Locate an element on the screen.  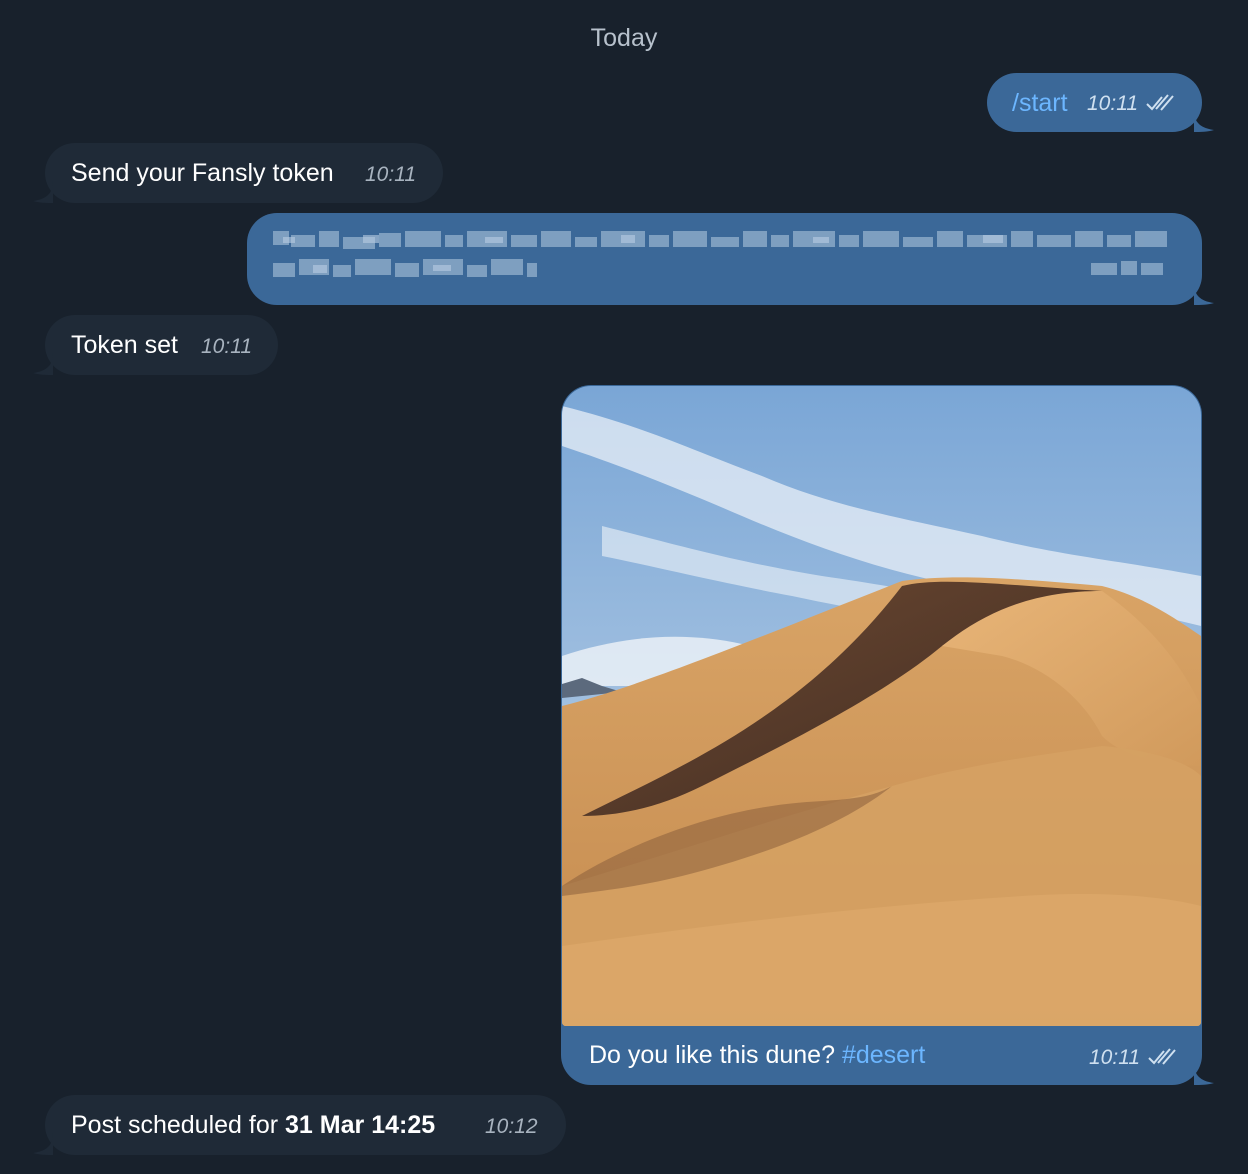
outgoing-message-start: /start 10:11 is located at coordinates (1100, 102).